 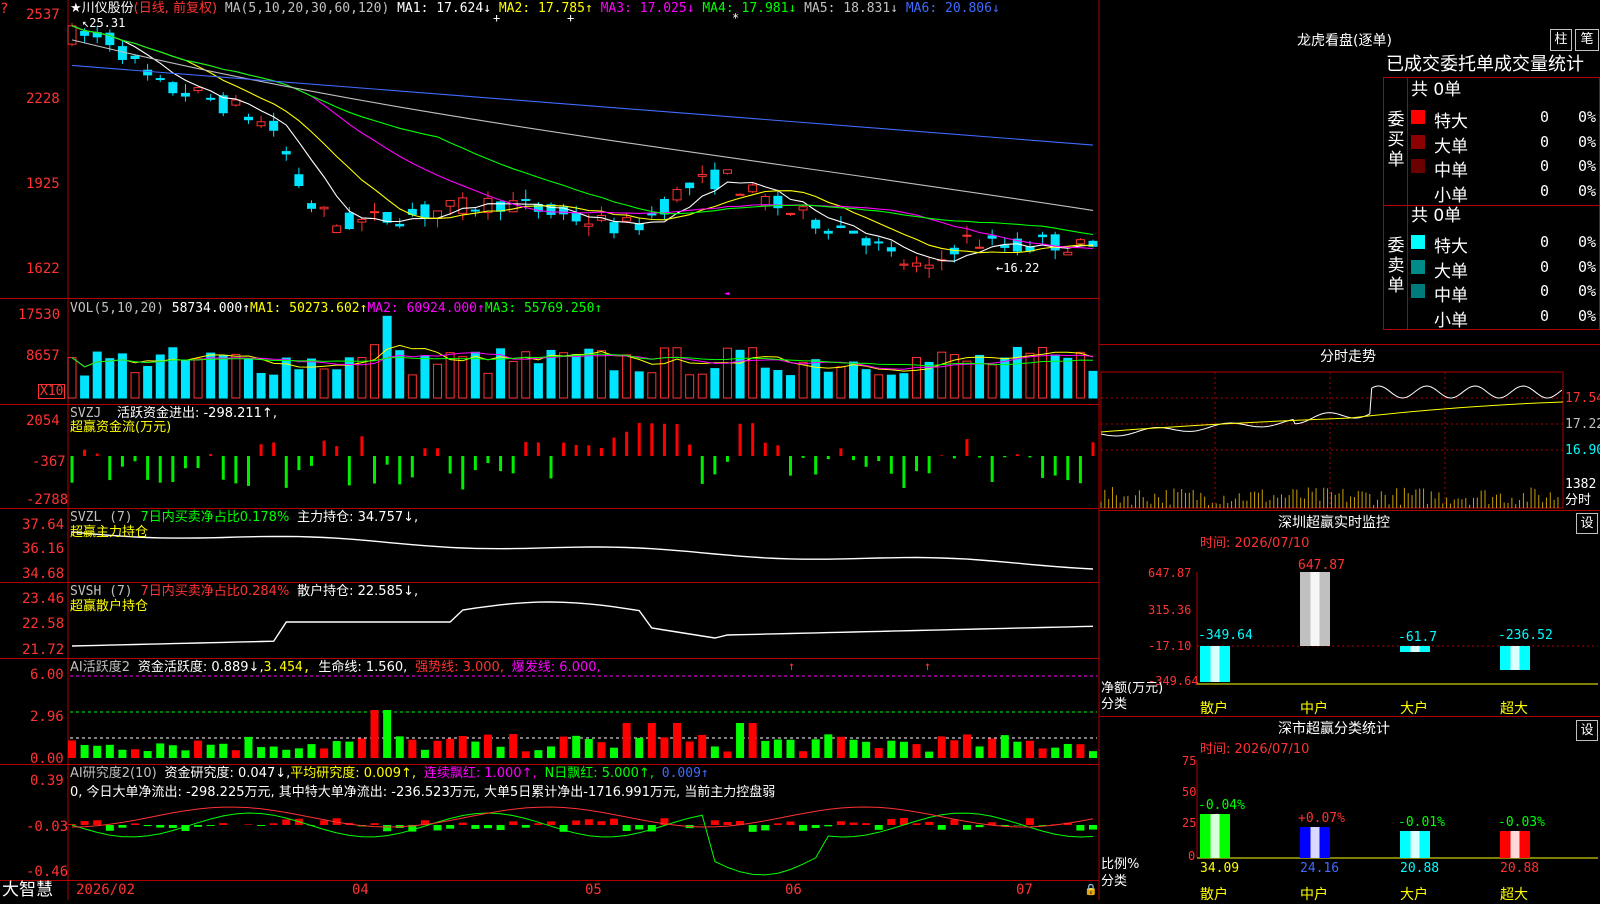 I want to click on brand-logo: 大智慧, so click(x=27, y=890).